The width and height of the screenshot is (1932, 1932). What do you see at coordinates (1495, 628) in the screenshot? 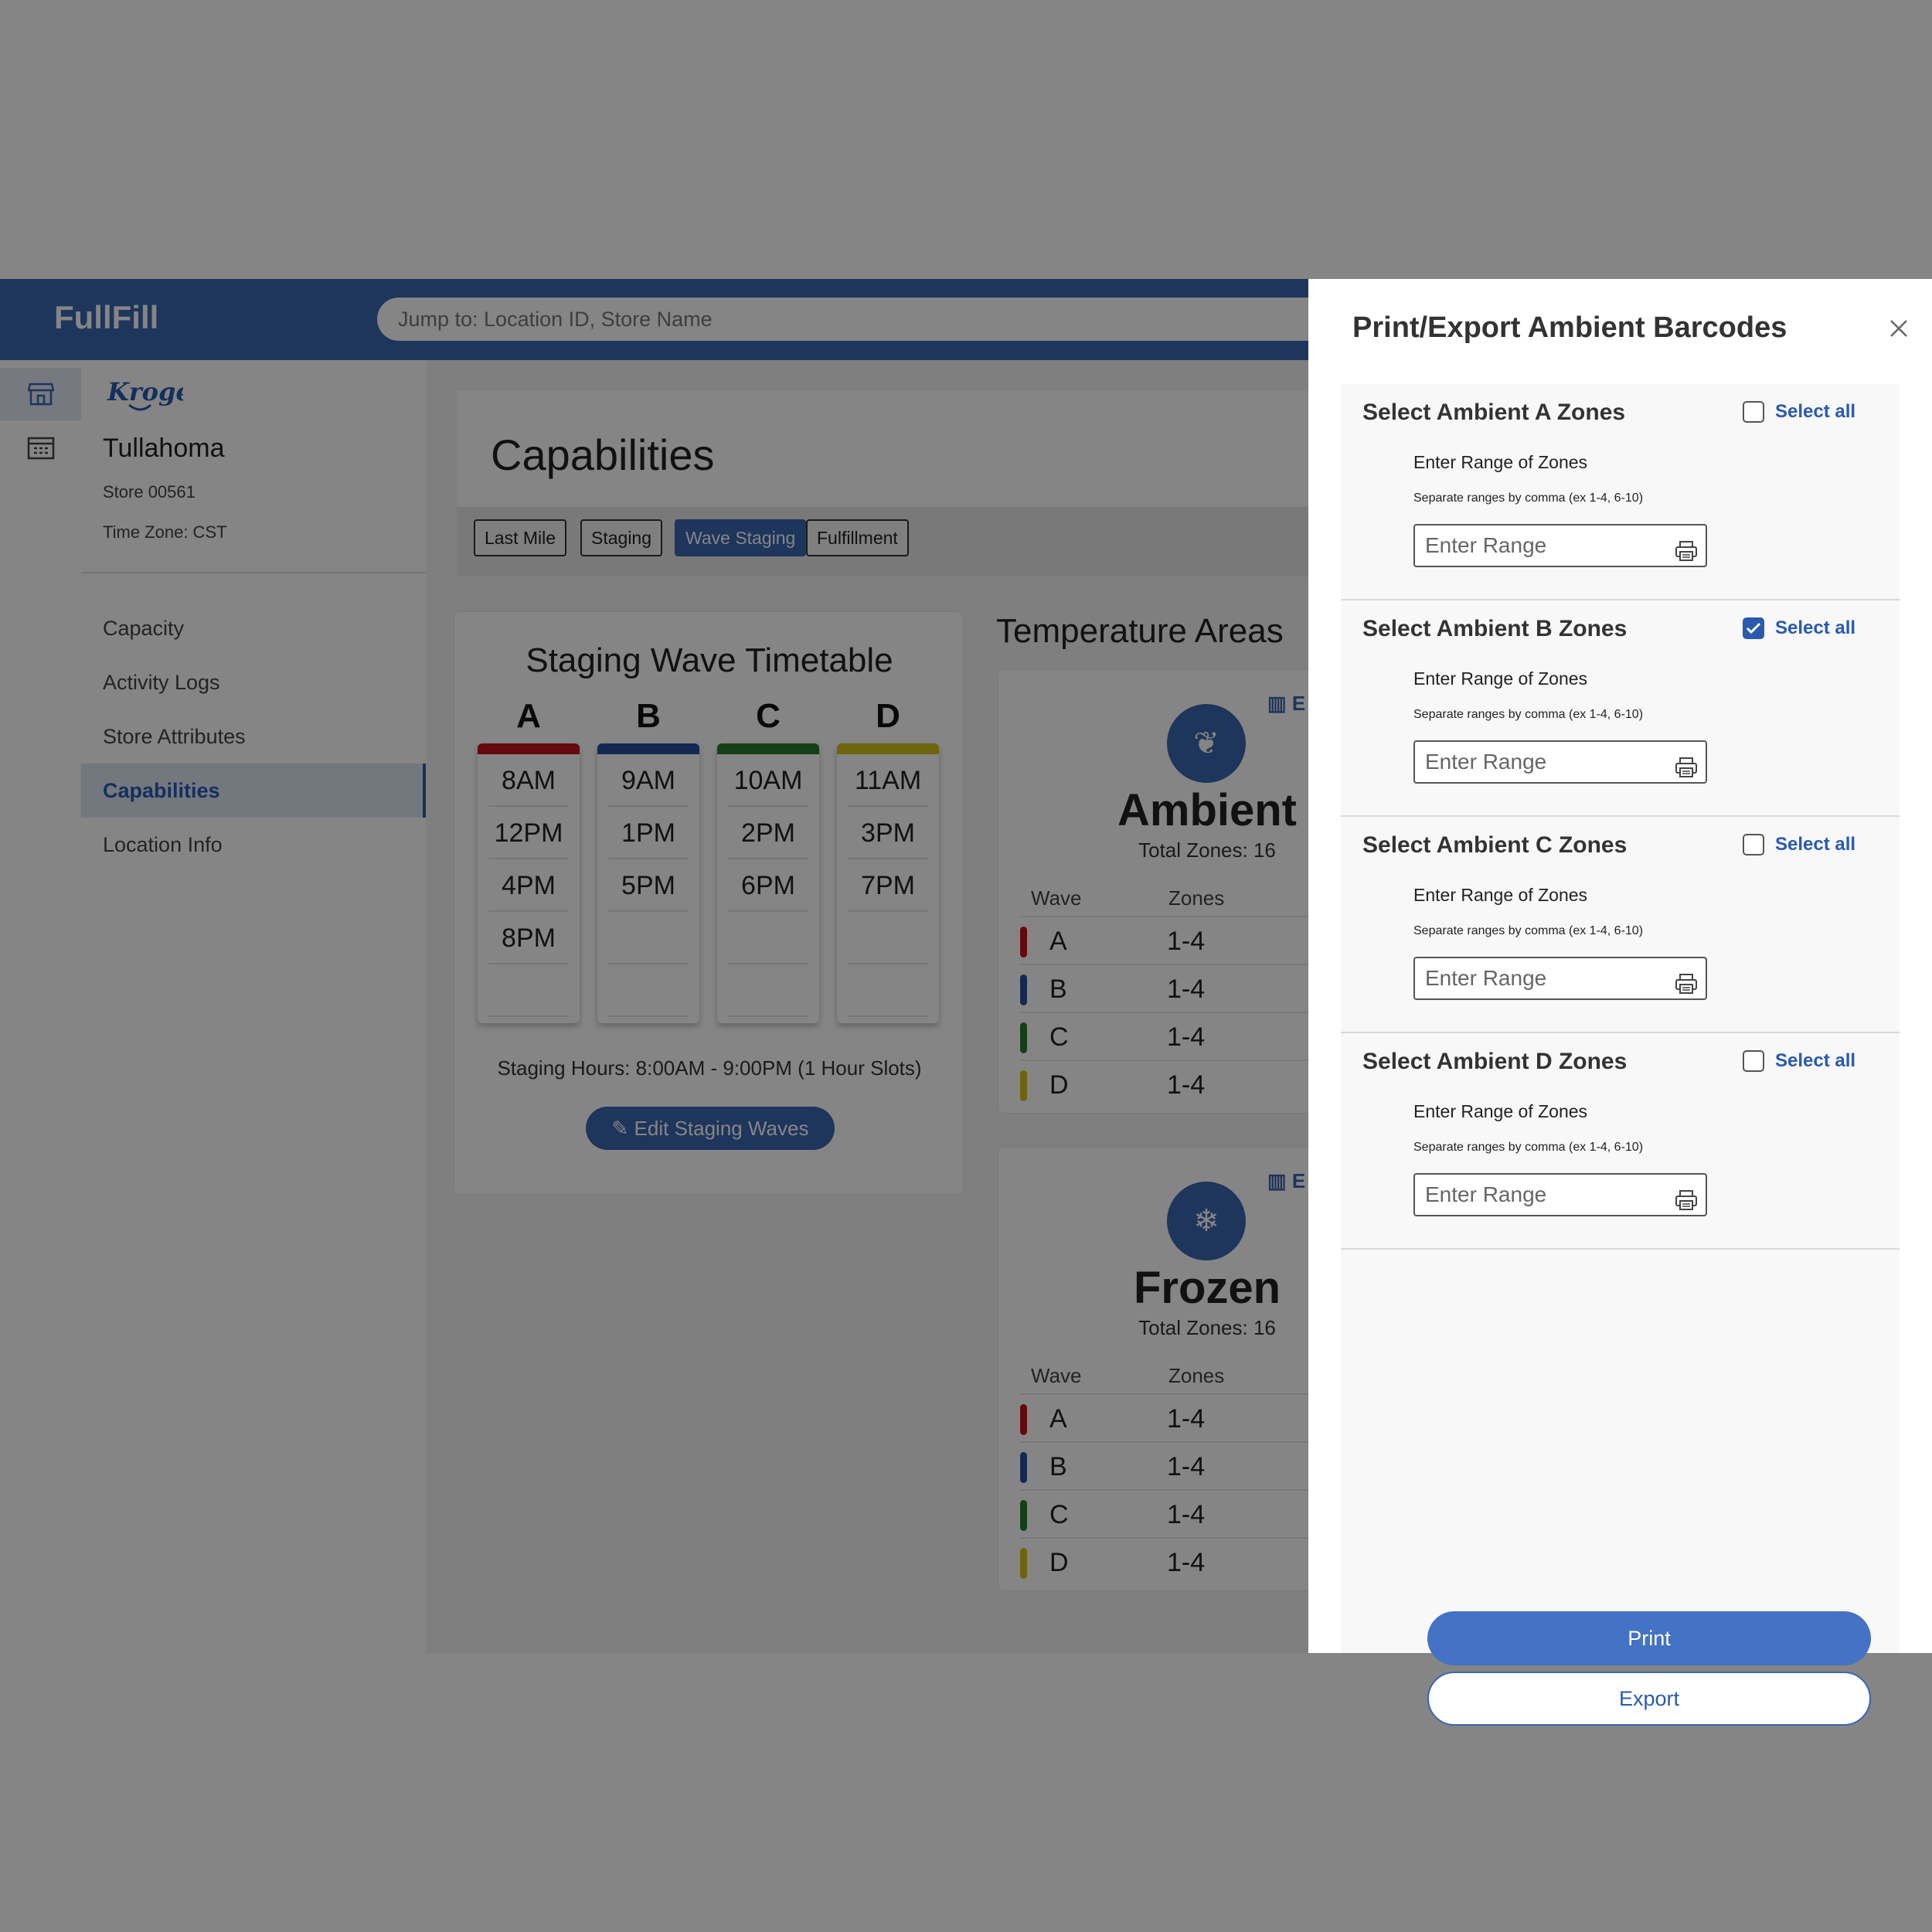
I see `zone-section-title: Select Ambient B Zones` at bounding box center [1495, 628].